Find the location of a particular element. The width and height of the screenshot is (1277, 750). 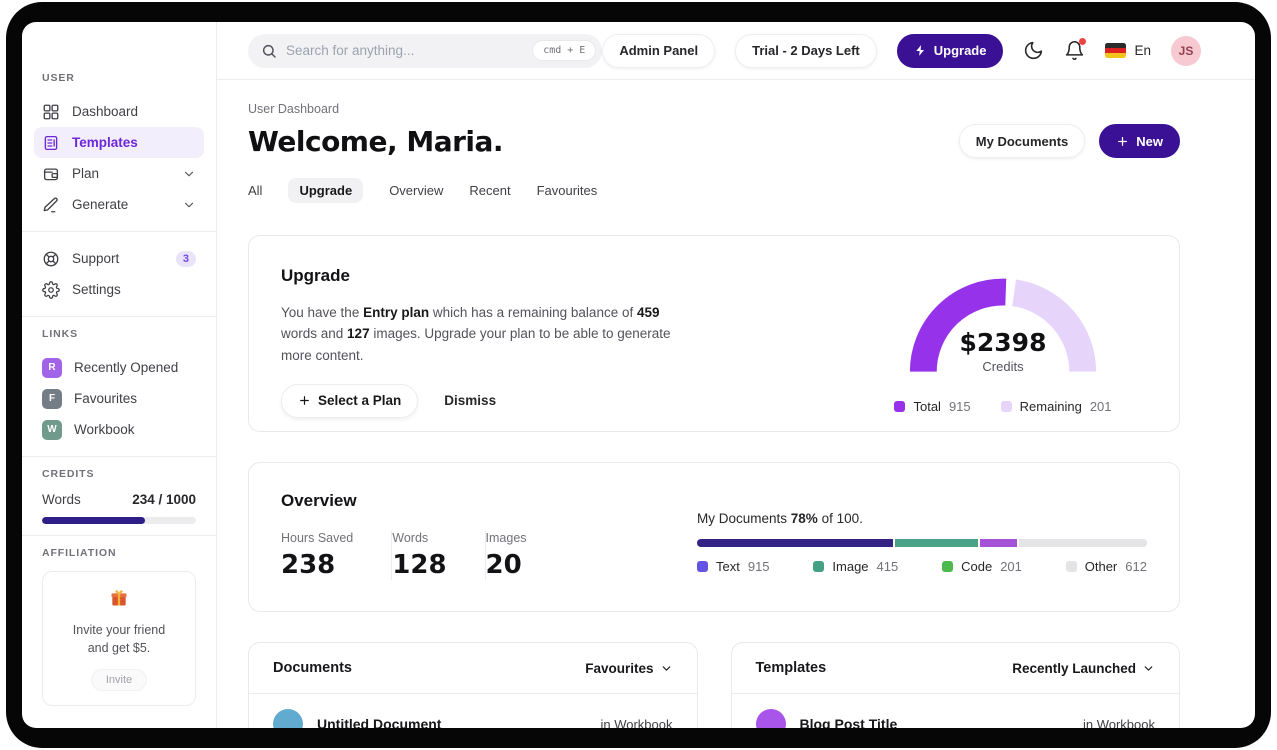

search-shortcut-badge: cmd + E is located at coordinates (564, 50).